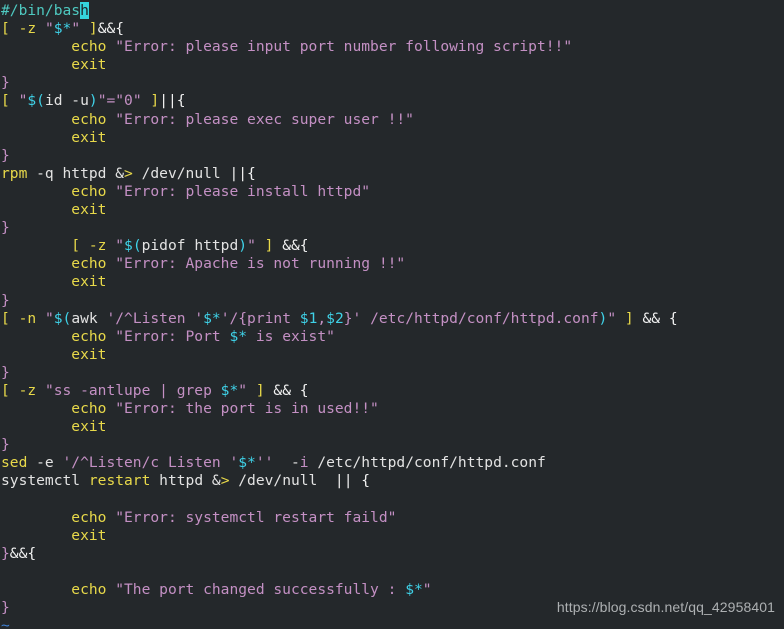  What do you see at coordinates (45, 481) in the screenshot?
I see `code-token: systemctl` at bounding box center [45, 481].